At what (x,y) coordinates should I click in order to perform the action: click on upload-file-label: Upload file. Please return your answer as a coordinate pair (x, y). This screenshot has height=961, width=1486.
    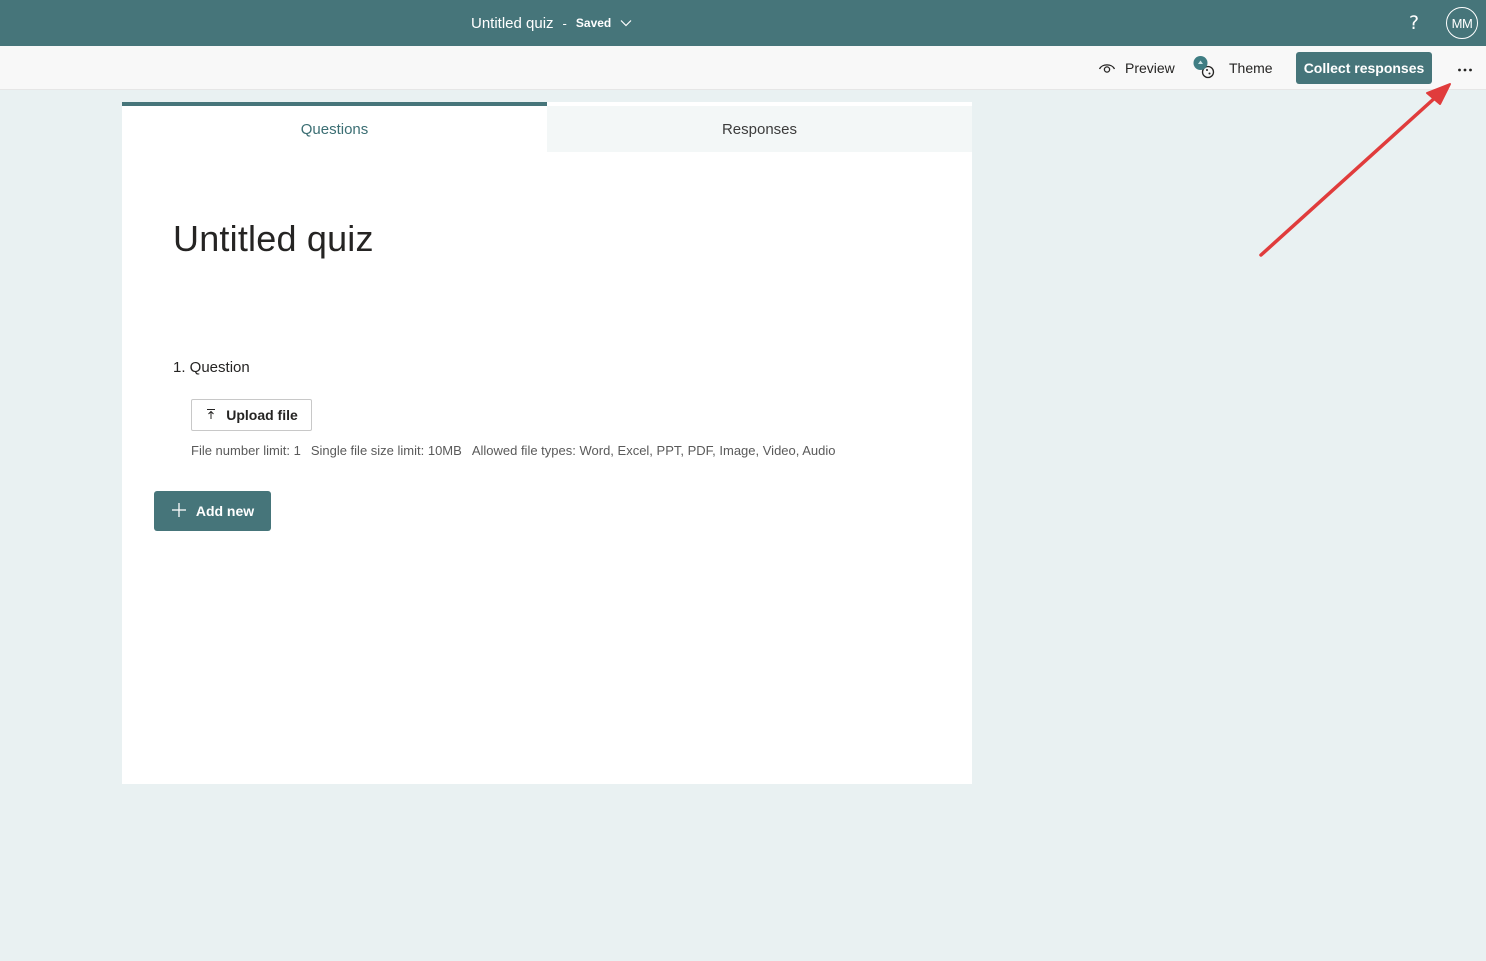
    Looking at the image, I should click on (262, 415).